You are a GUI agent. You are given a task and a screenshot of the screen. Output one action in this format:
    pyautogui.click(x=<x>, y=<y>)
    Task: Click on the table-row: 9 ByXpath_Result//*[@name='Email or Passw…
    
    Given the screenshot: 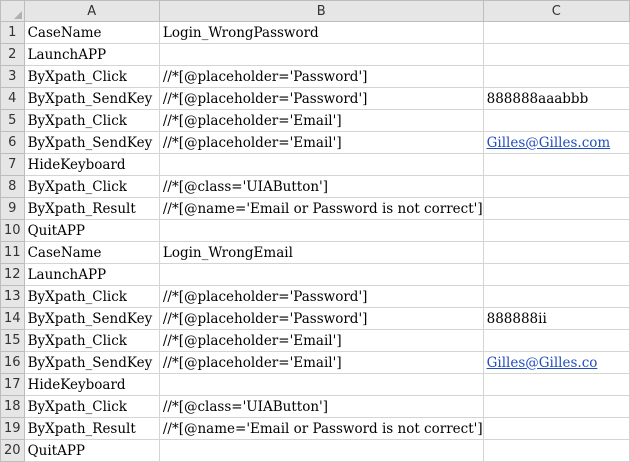 What is the action you would take?
    pyautogui.click(x=315, y=208)
    